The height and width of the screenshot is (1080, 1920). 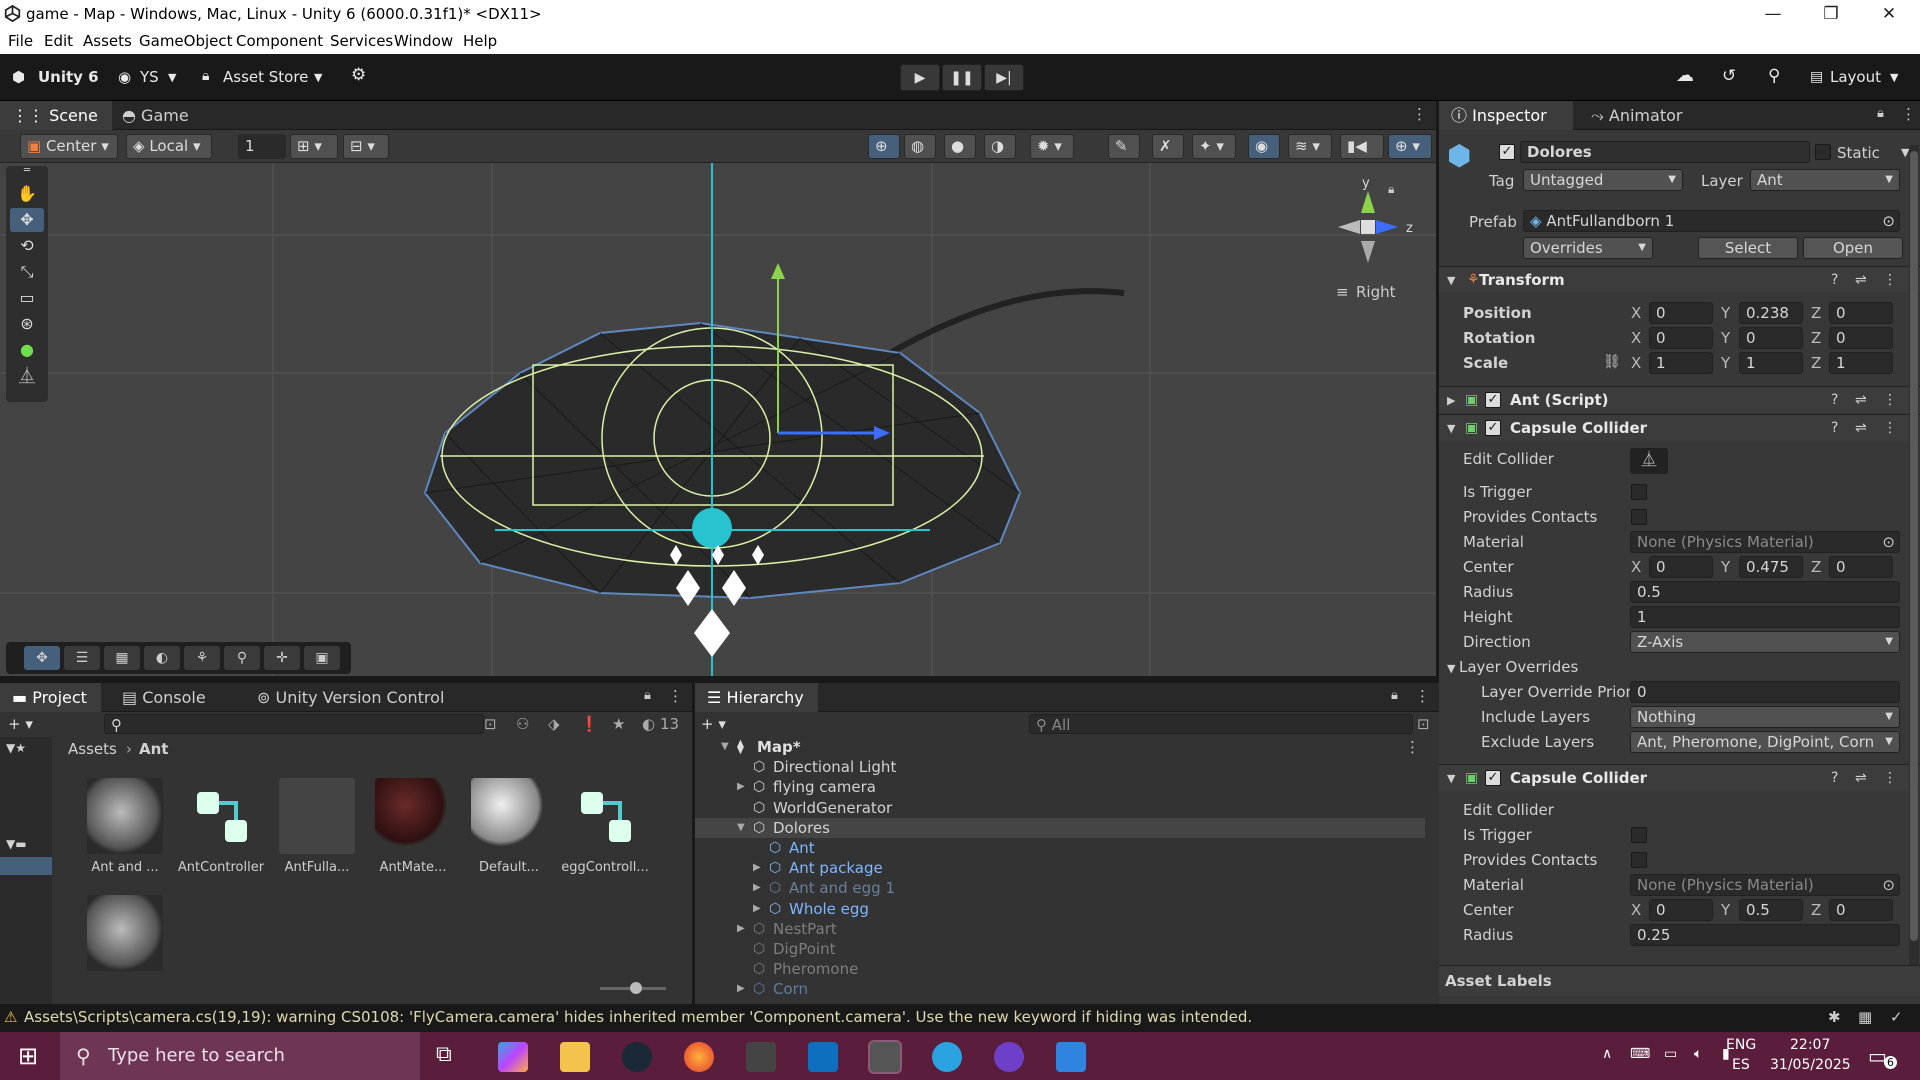 What do you see at coordinates (107, 41) in the screenshot?
I see `menu-assets: Assets` at bounding box center [107, 41].